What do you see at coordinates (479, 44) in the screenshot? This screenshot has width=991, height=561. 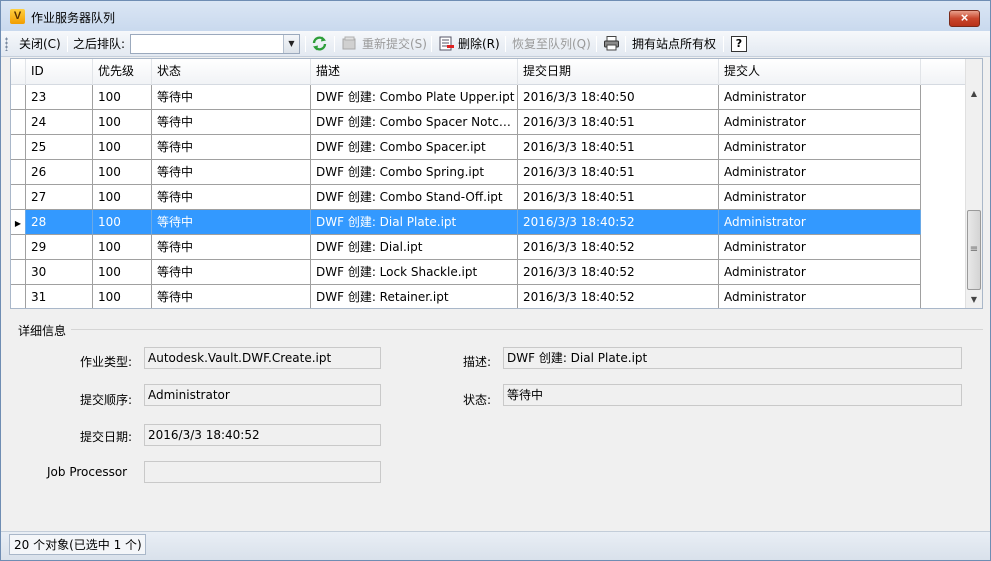 I see `delete-button: 删除(R)` at bounding box center [479, 44].